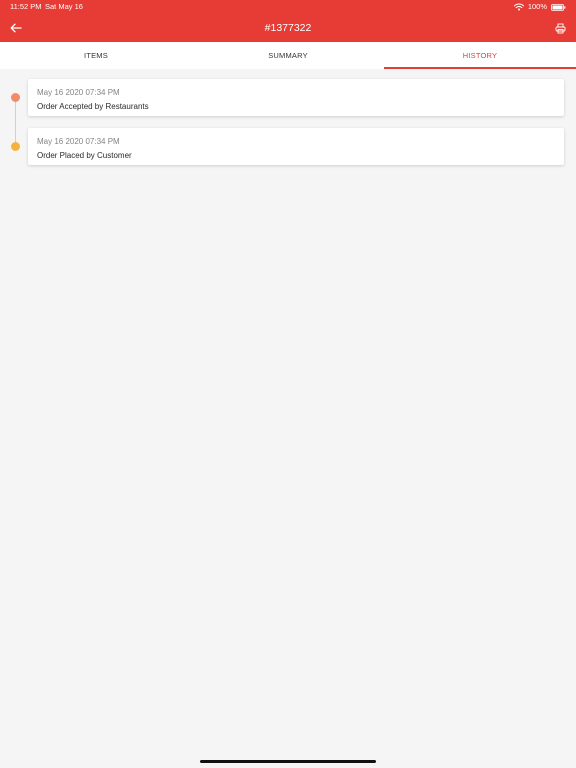  What do you see at coordinates (288, 761) in the screenshot?
I see `home-indicator` at bounding box center [288, 761].